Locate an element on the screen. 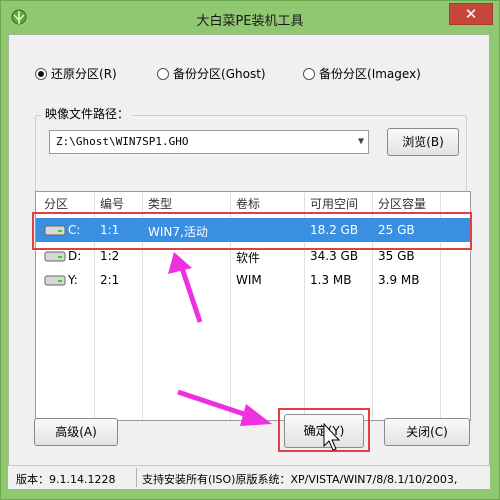  title-bar: 大白菜PE装机工具 ✕ is located at coordinates (250, 18).